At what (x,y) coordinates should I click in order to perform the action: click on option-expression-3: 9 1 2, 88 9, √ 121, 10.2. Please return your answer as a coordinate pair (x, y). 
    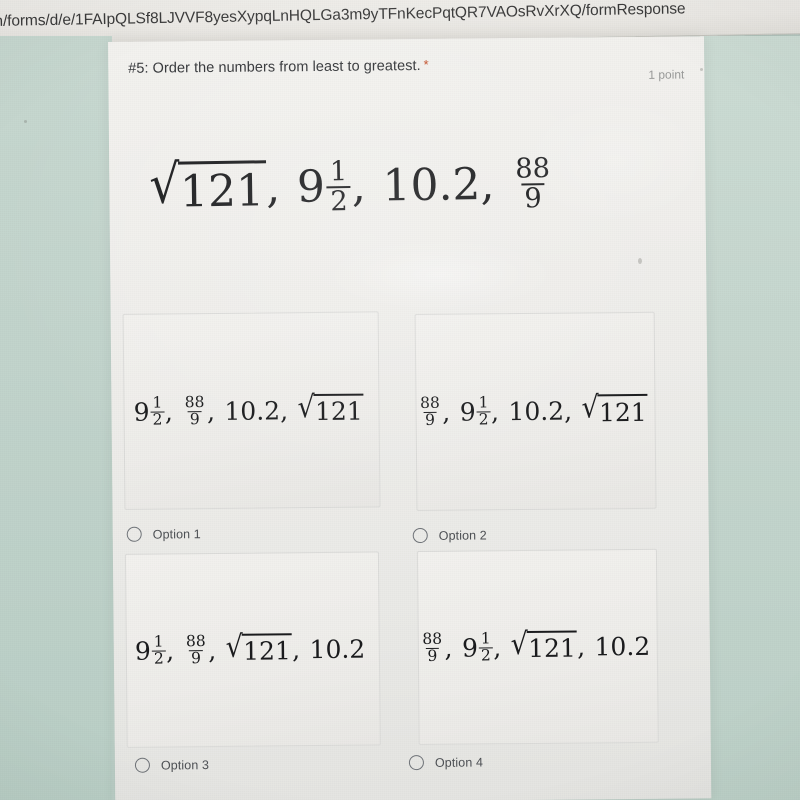
    Looking at the image, I should click on (252, 648).